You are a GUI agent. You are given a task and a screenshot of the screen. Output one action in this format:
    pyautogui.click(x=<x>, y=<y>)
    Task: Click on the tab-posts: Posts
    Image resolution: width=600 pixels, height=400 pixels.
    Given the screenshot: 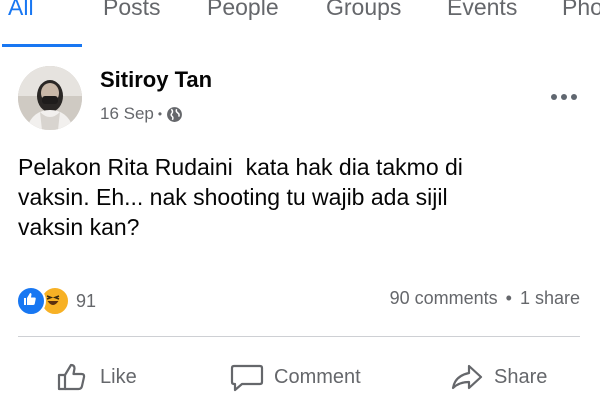 What is the action you would take?
    pyautogui.click(x=132, y=10)
    